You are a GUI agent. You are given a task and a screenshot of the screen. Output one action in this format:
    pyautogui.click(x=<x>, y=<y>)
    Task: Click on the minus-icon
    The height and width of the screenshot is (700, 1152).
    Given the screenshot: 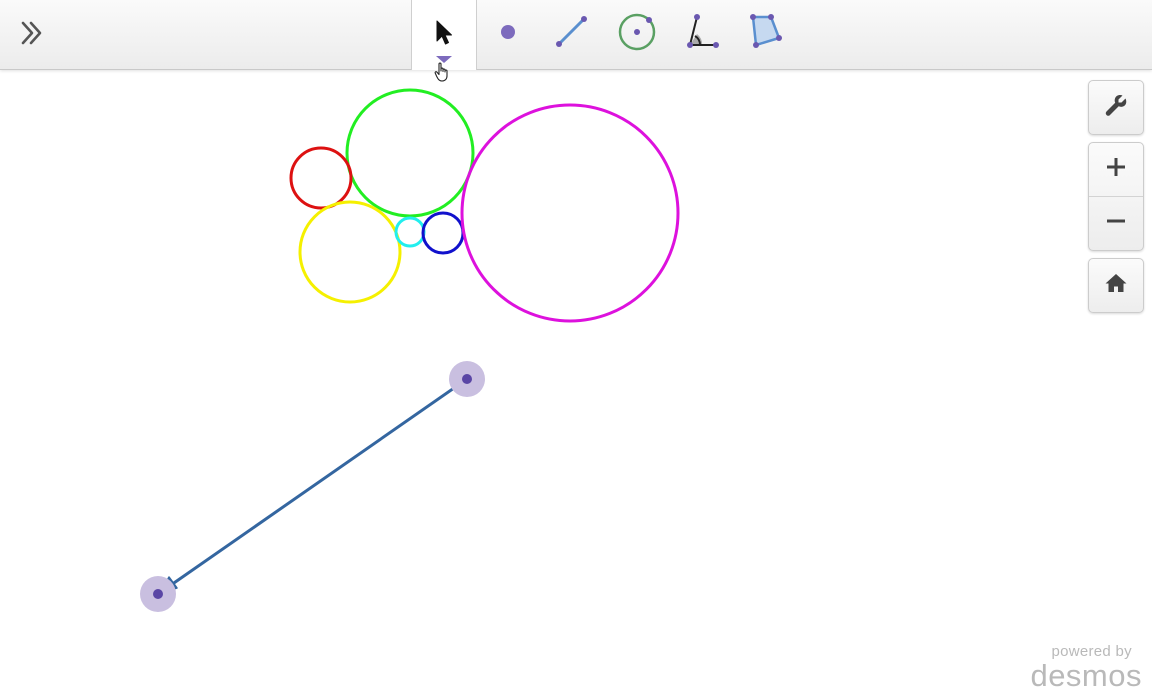 What is the action you would take?
    pyautogui.click(x=1116, y=223)
    